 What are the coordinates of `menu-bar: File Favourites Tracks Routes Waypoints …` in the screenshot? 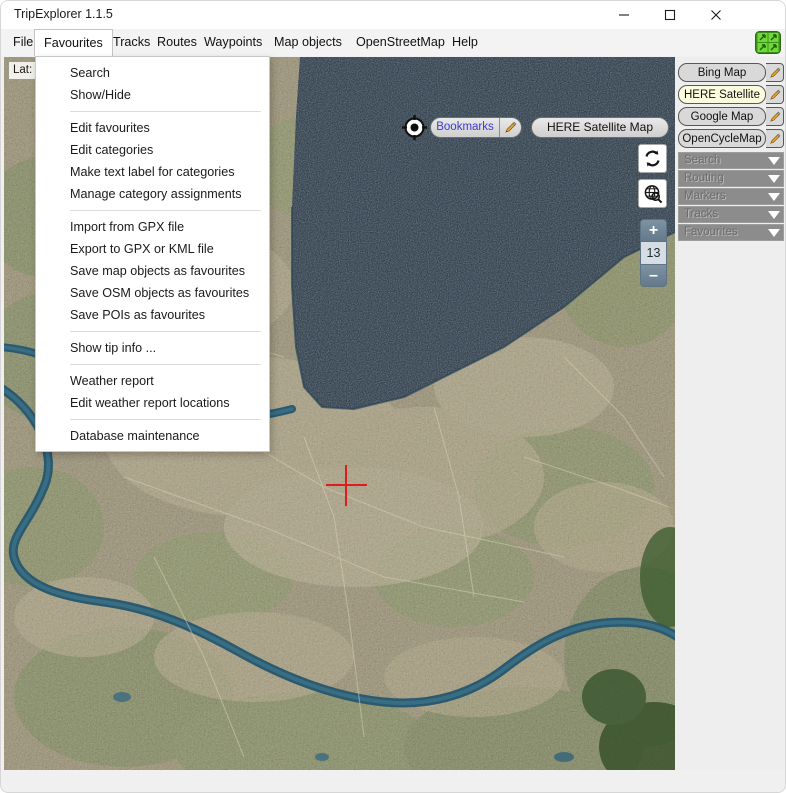 It's located at (393, 43).